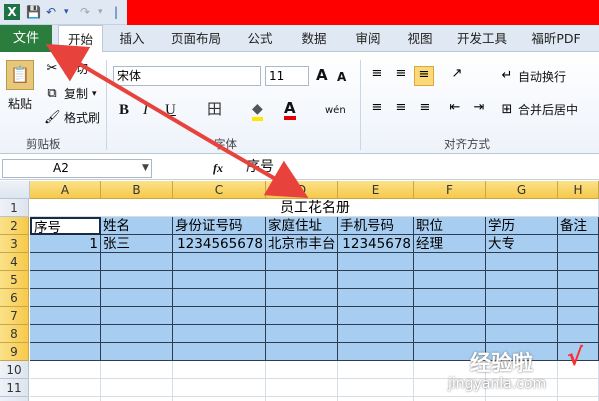 The height and width of the screenshot is (401, 599). What do you see at coordinates (196, 38) in the screenshot?
I see `tab-page-layout: 页面布局` at bounding box center [196, 38].